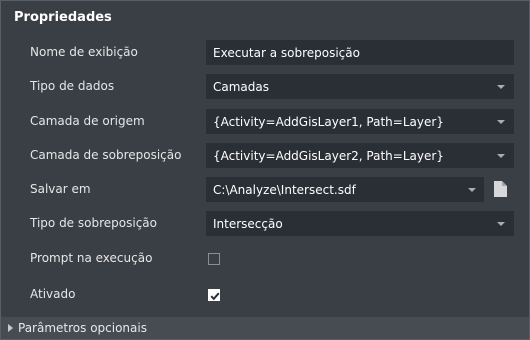  I want to click on triangle-right-icon, so click(10, 328).